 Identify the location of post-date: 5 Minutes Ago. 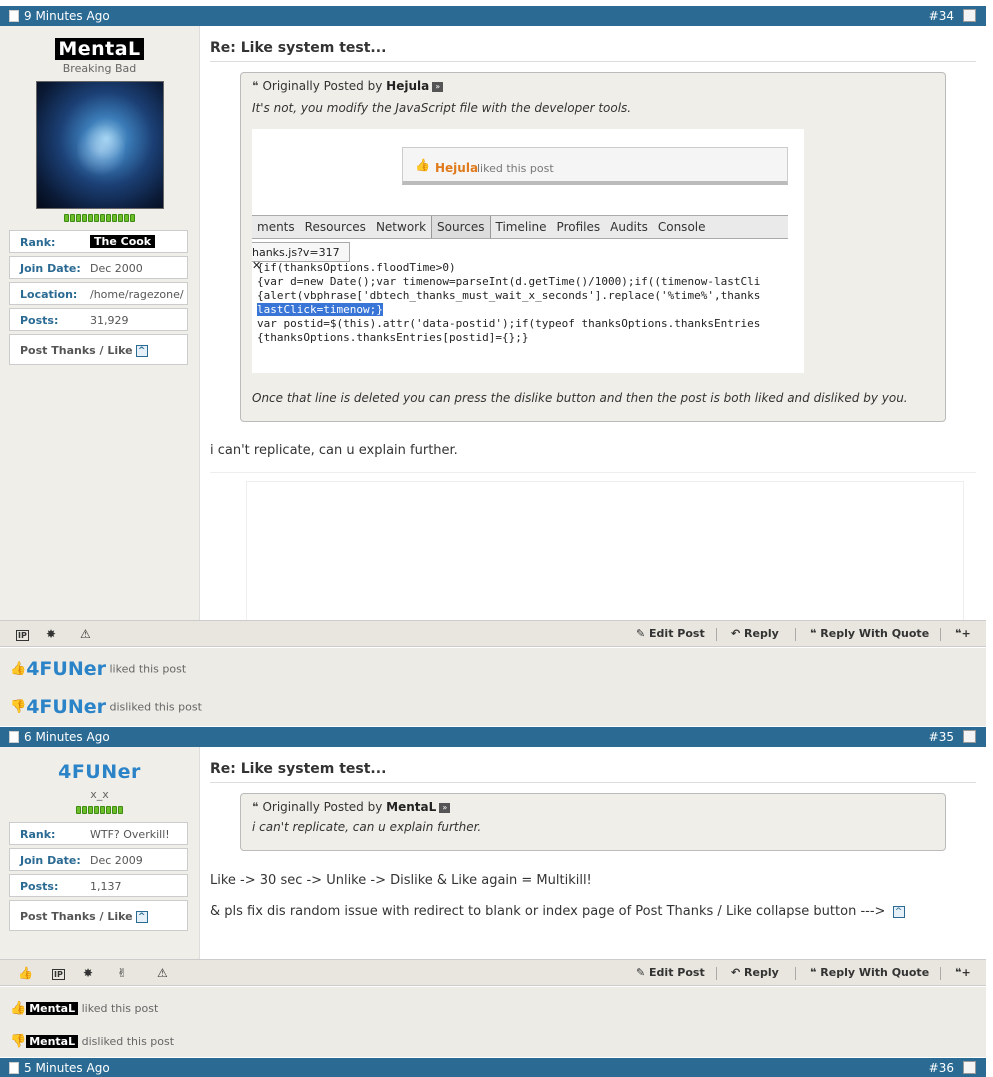
(67, 1068).